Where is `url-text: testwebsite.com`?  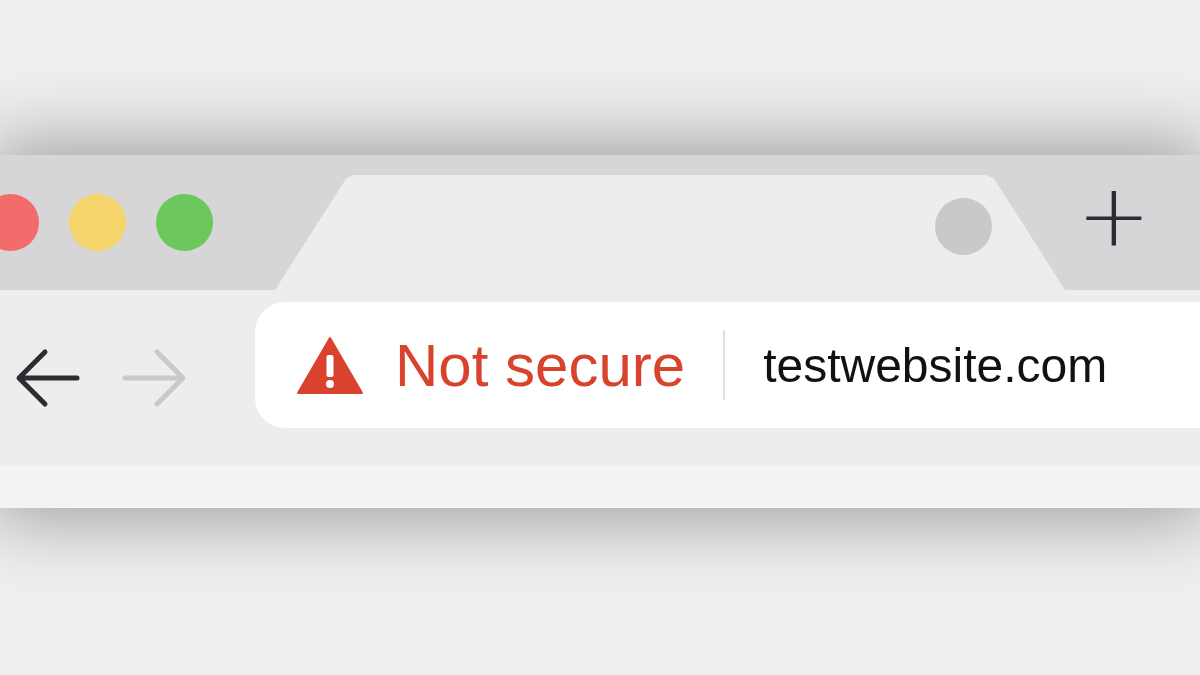
url-text: testwebsite.com is located at coordinates (935, 365).